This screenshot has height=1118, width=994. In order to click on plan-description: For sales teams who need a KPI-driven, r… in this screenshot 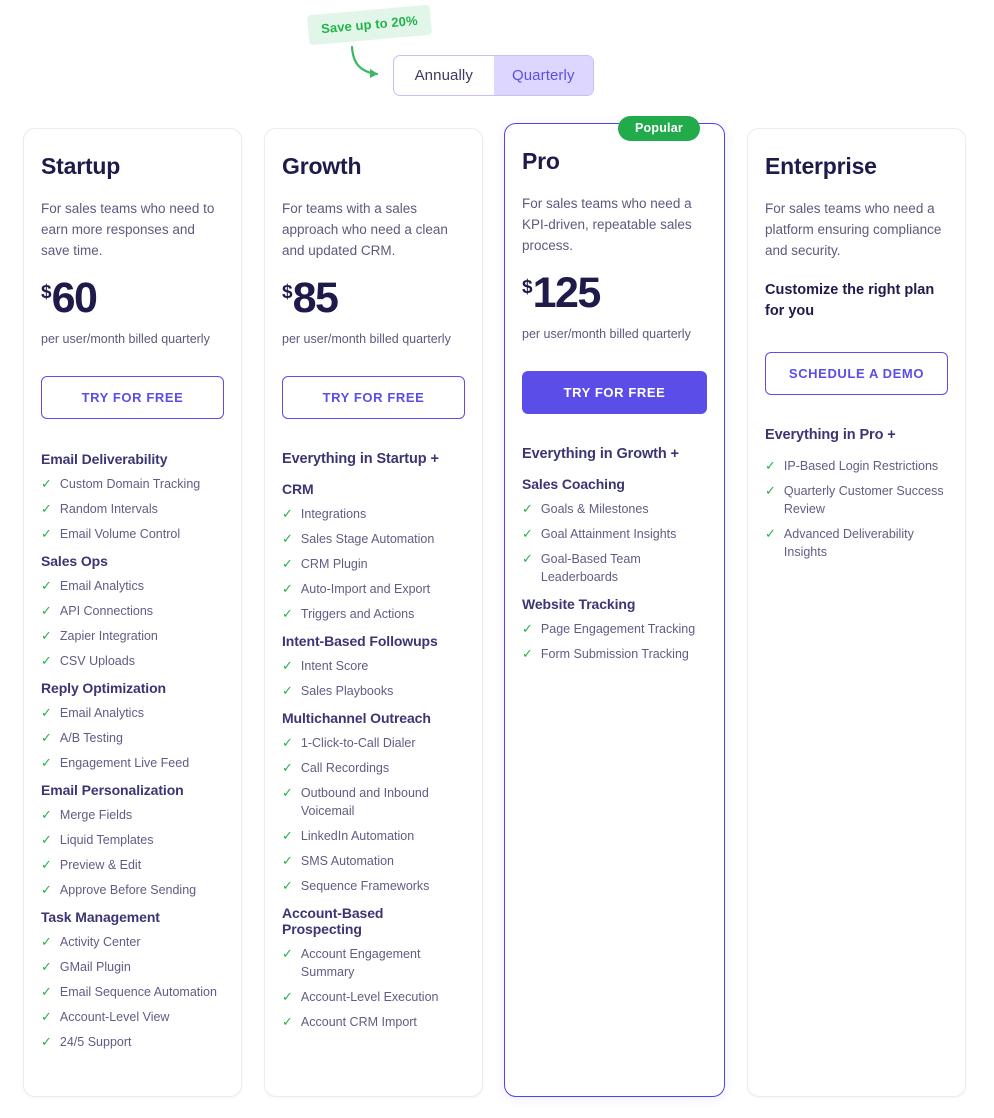, I will do `click(607, 224)`.